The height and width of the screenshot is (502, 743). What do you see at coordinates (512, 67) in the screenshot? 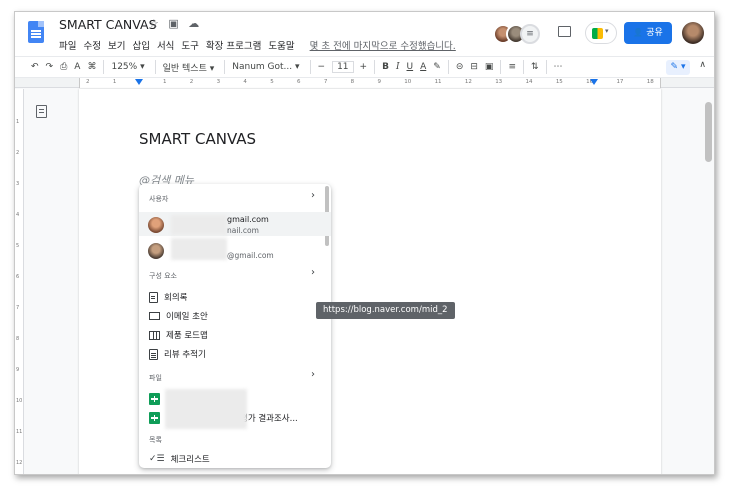
I see `align-icon: ≡` at bounding box center [512, 67].